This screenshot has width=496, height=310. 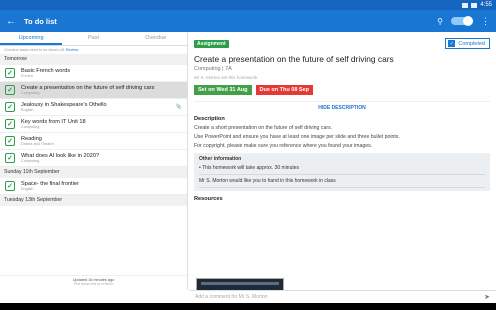 What do you see at coordinates (487, 297) in the screenshot?
I see `send-icon: ➤` at bounding box center [487, 297].